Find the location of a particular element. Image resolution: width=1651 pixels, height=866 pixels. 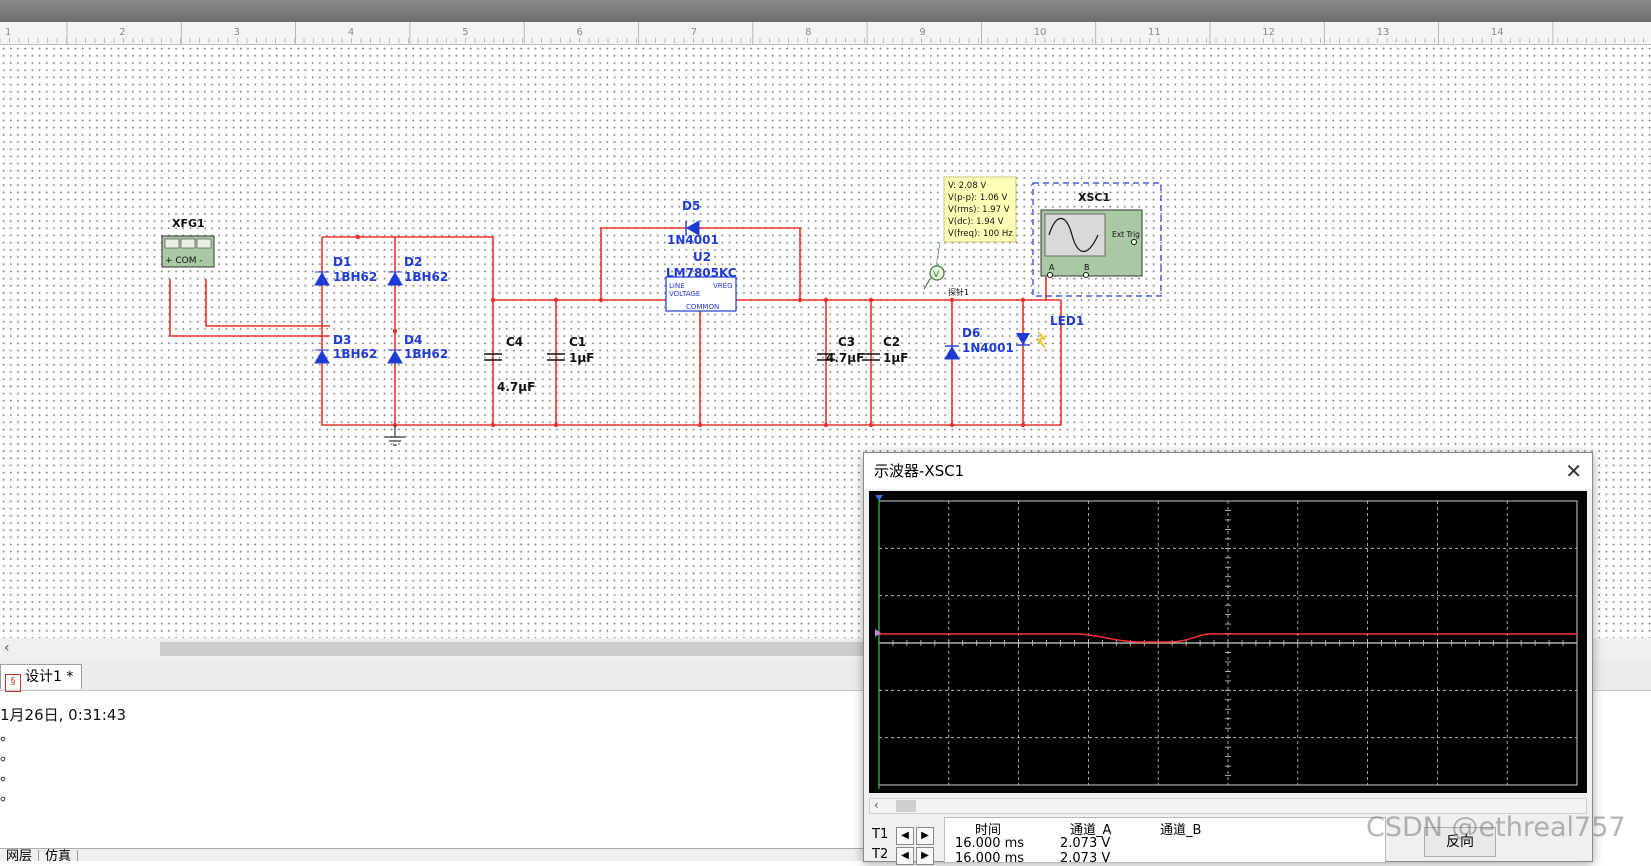

u2-pin-voltage: VOLTAGE is located at coordinates (684, 294).